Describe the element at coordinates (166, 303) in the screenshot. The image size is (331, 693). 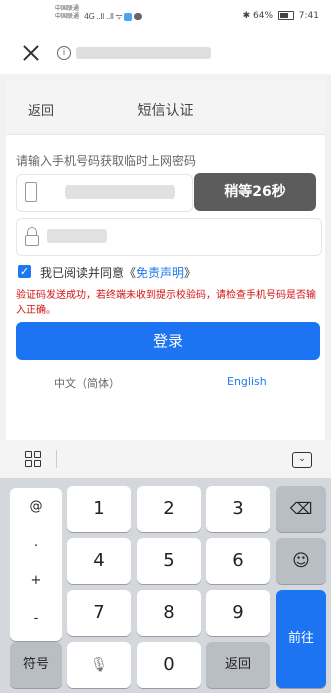
I see `sms-status-message: 验证码发送成功，若终端未收到提示校验码，请检查手机号码是否输入正确。` at that location.